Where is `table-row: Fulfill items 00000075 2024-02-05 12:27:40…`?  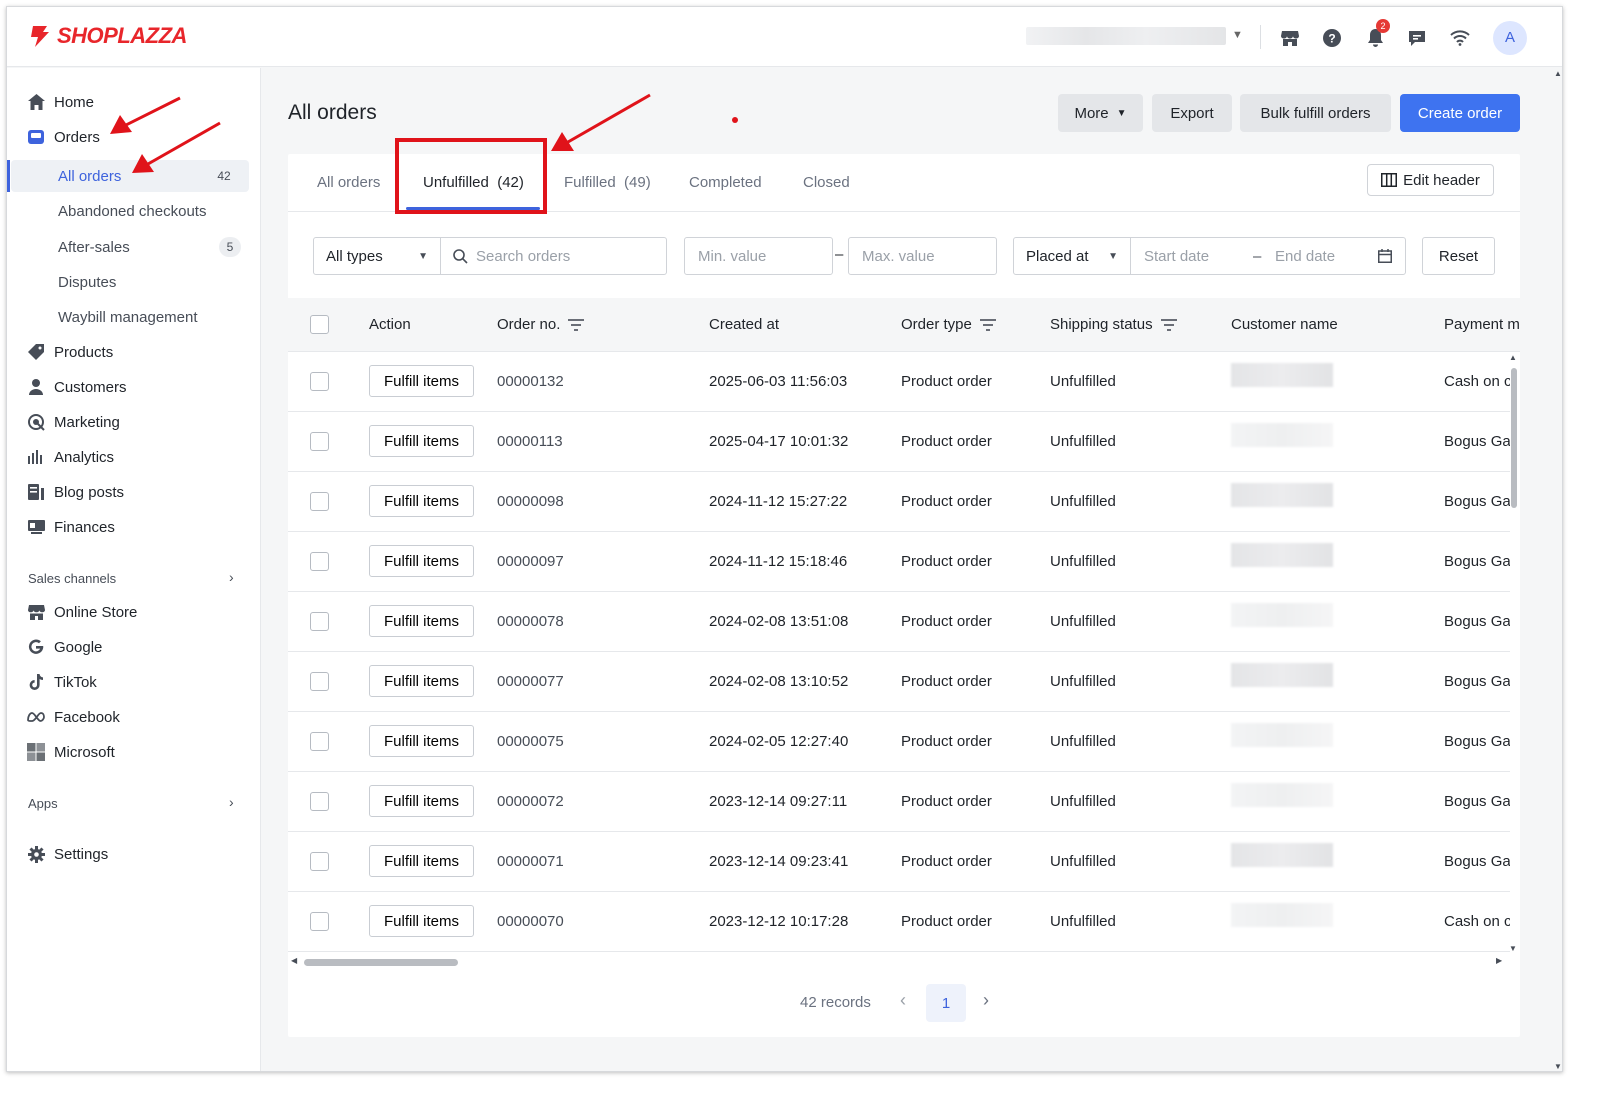 table-row: Fulfill items 00000075 2024-02-05 12:27:40… is located at coordinates (899, 742).